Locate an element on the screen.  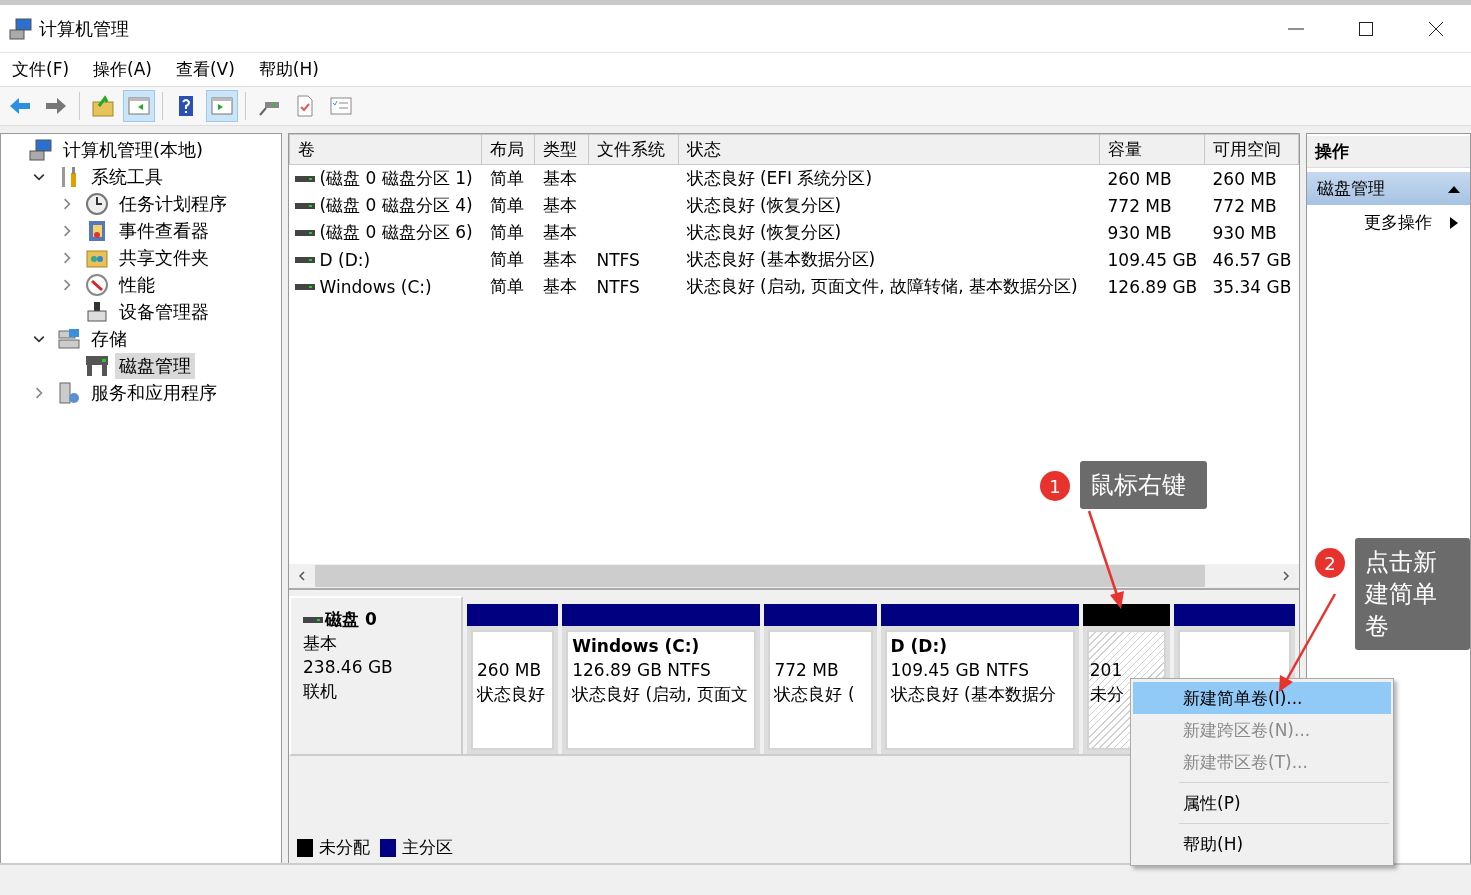
callout-label: 点击新建简单卷 is located at coordinates (1412, 594).